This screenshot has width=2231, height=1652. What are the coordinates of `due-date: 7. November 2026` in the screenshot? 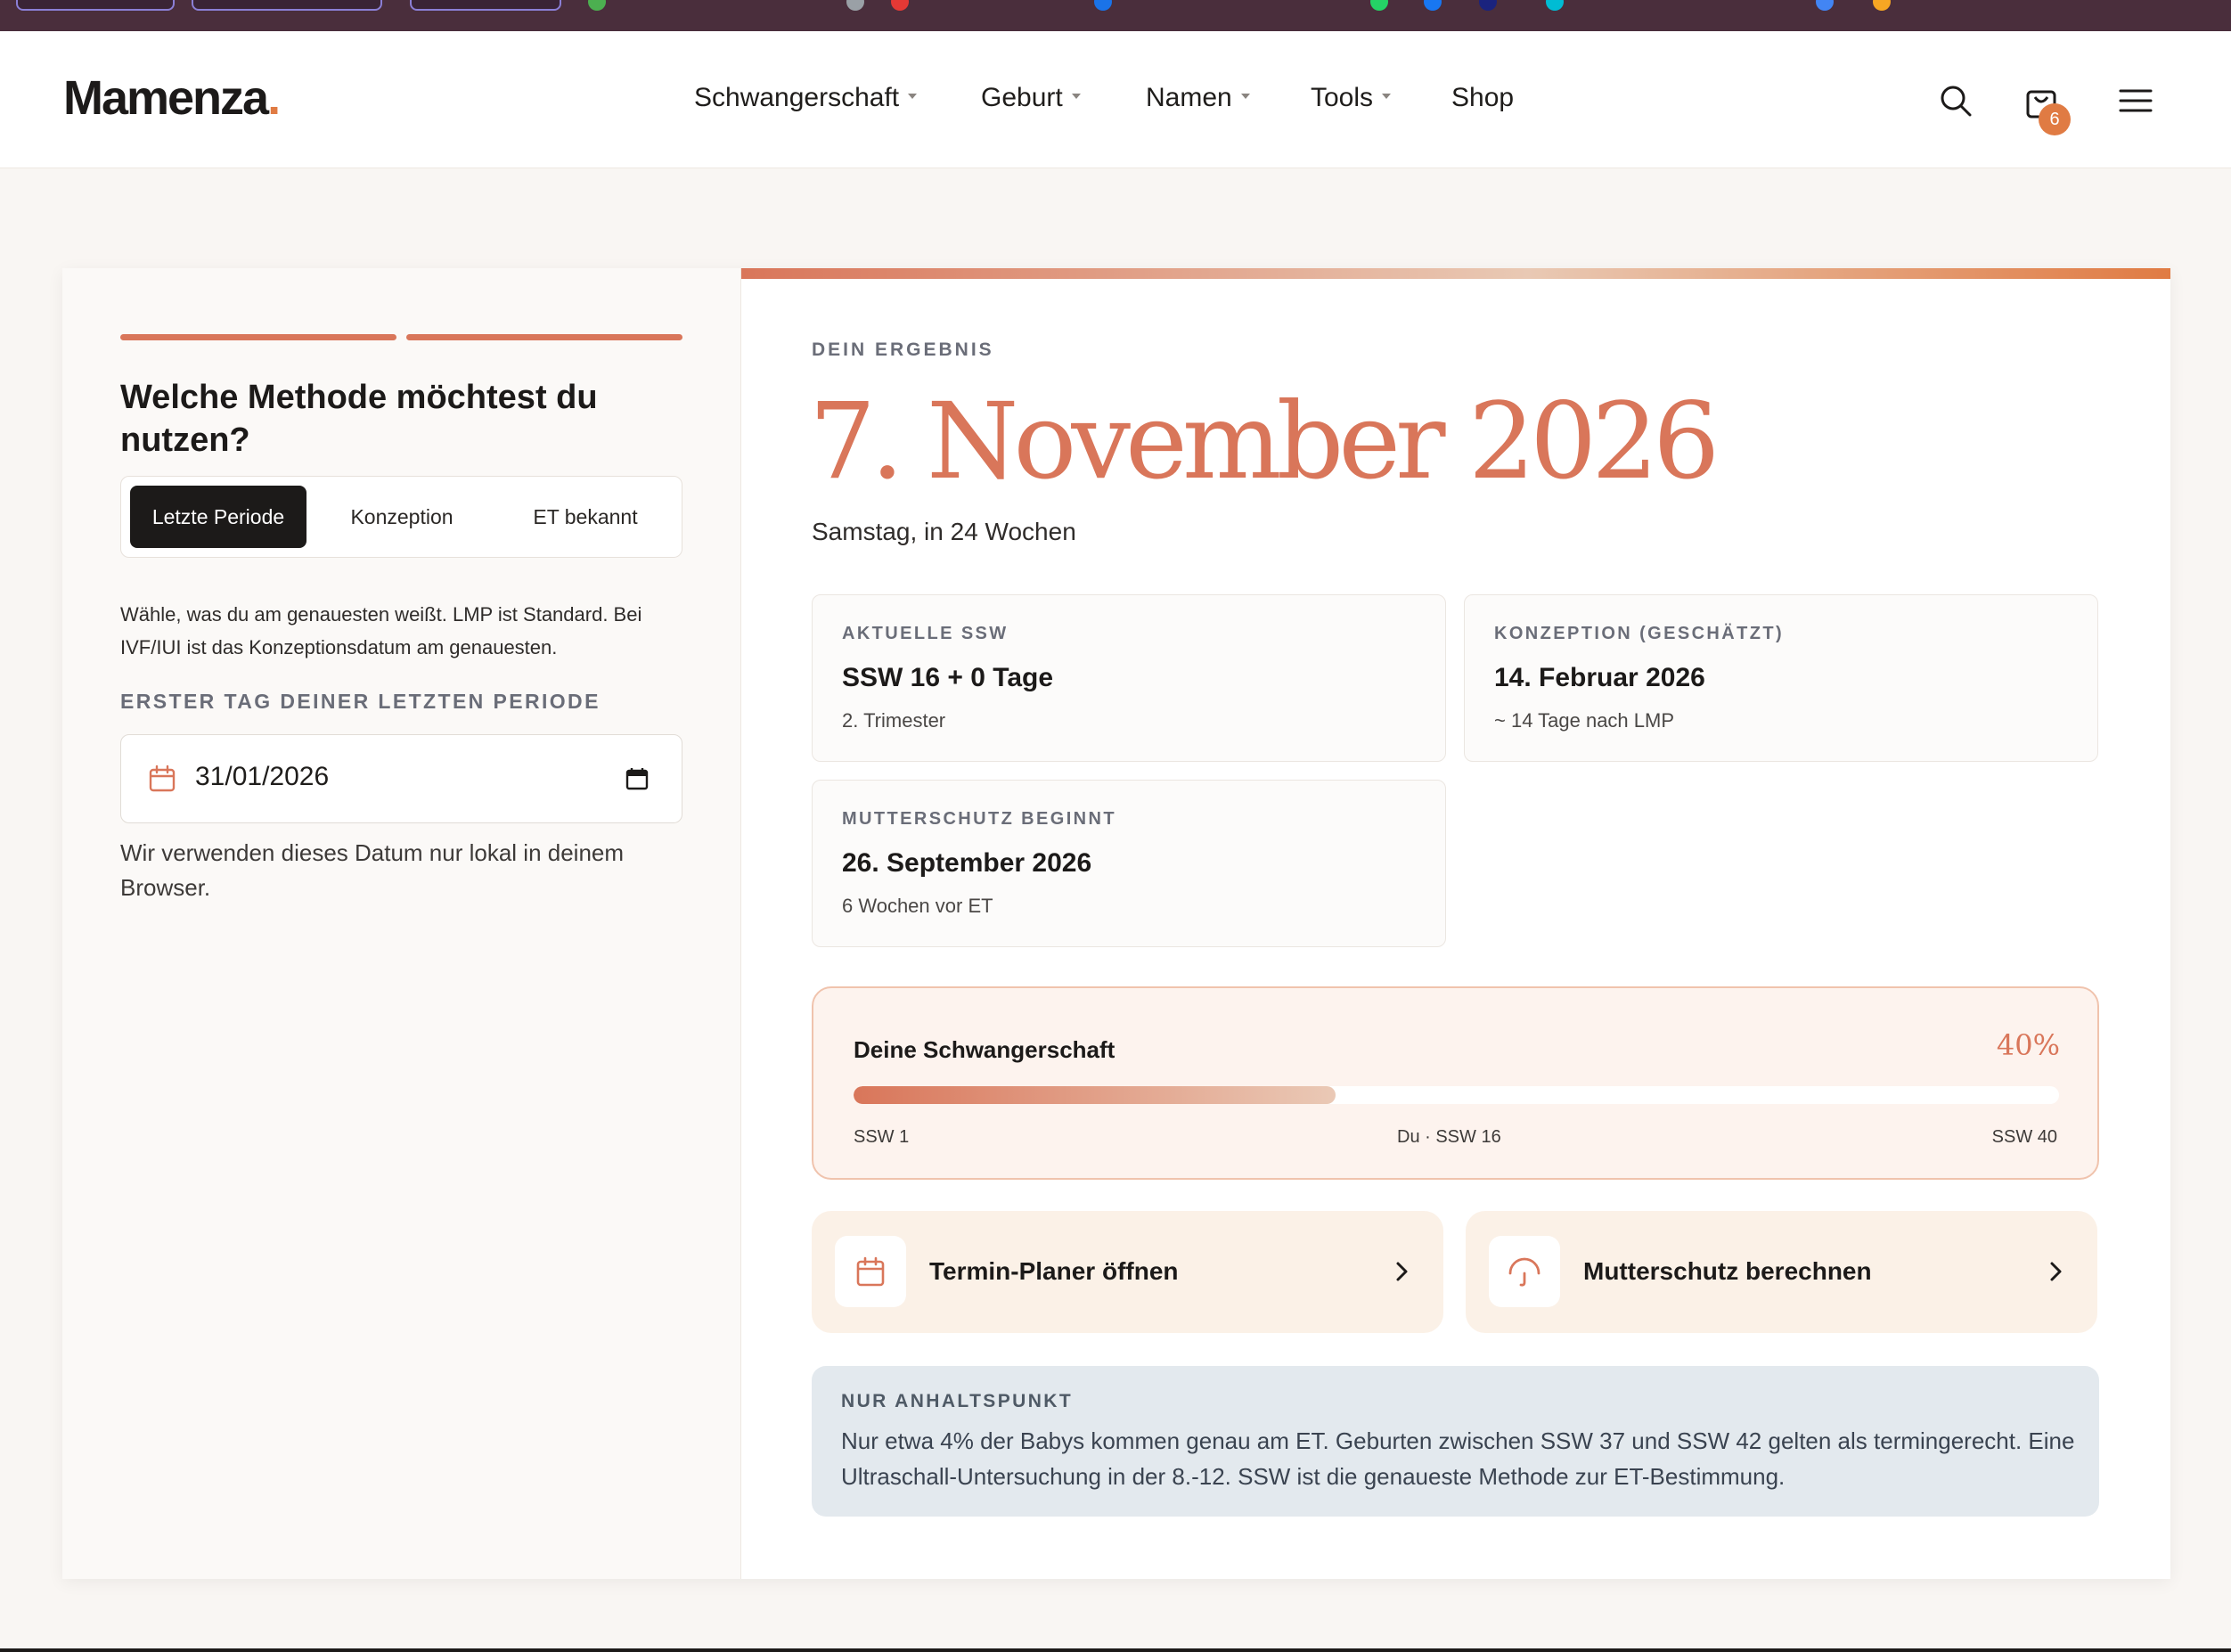 It's located at (1264, 442).